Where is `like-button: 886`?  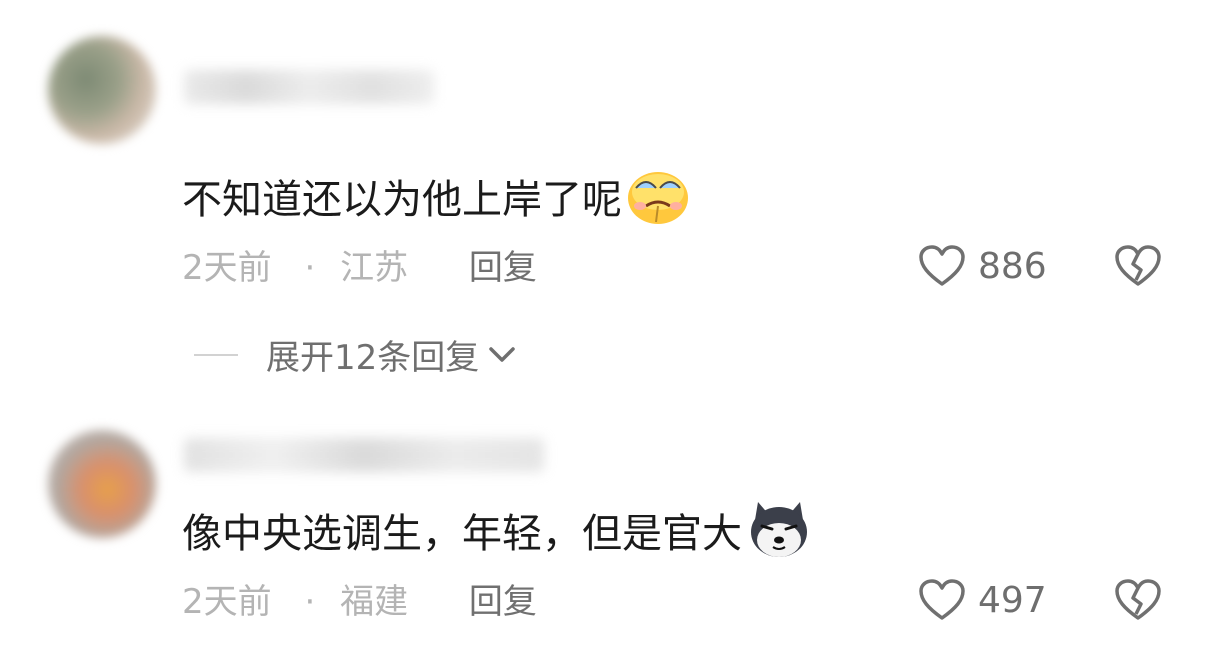
like-button: 886 is located at coordinates (982, 266).